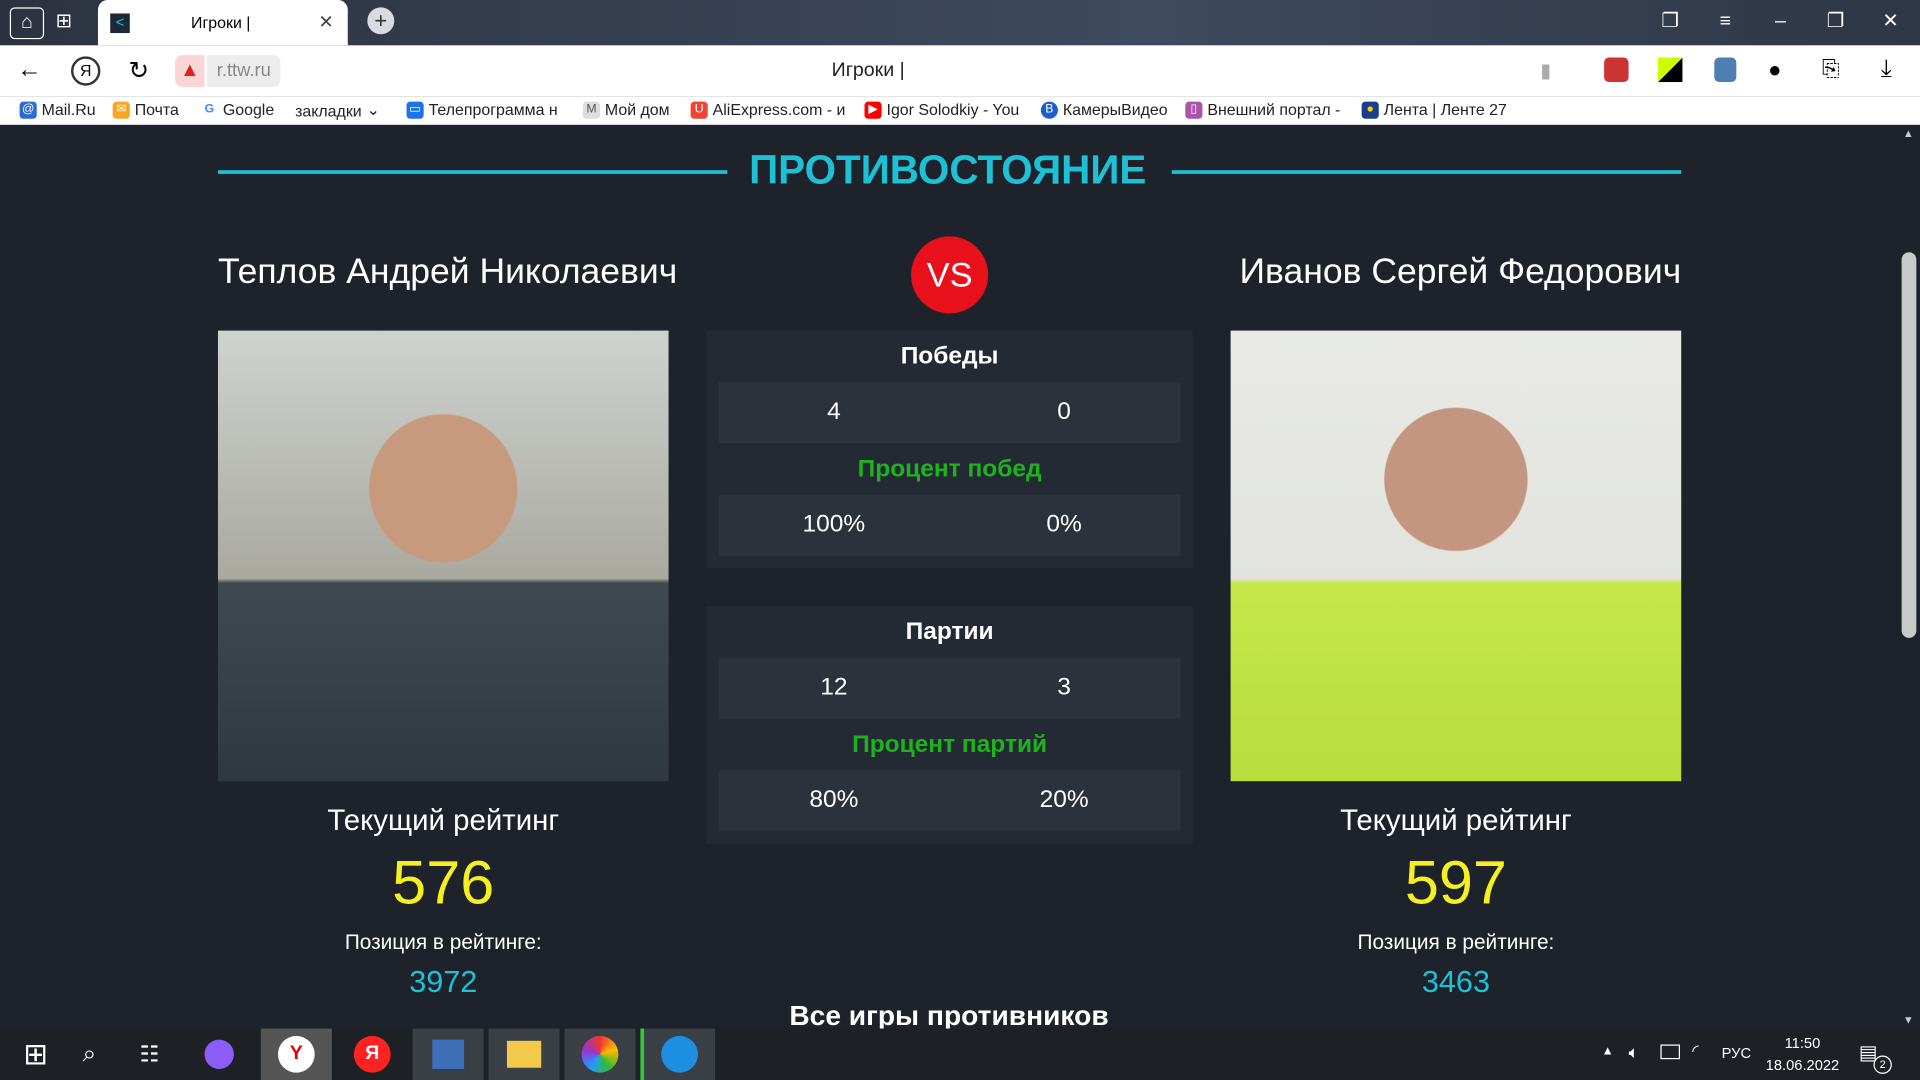 The image size is (1920, 1080). Describe the element at coordinates (1426, 172) in the screenshot. I see `divider` at that location.